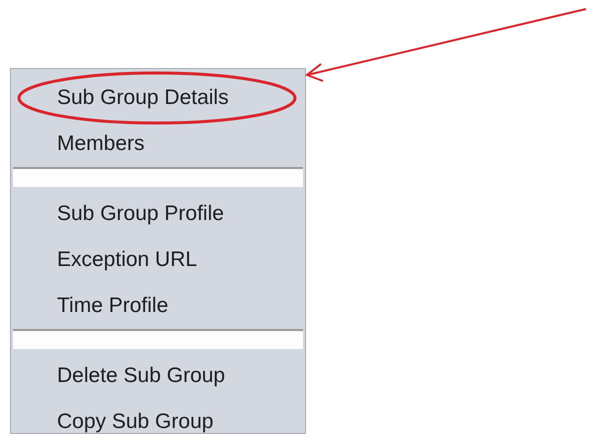 The height and width of the screenshot is (434, 590). I want to click on menu-item: Delete Sub Group, so click(158, 376).